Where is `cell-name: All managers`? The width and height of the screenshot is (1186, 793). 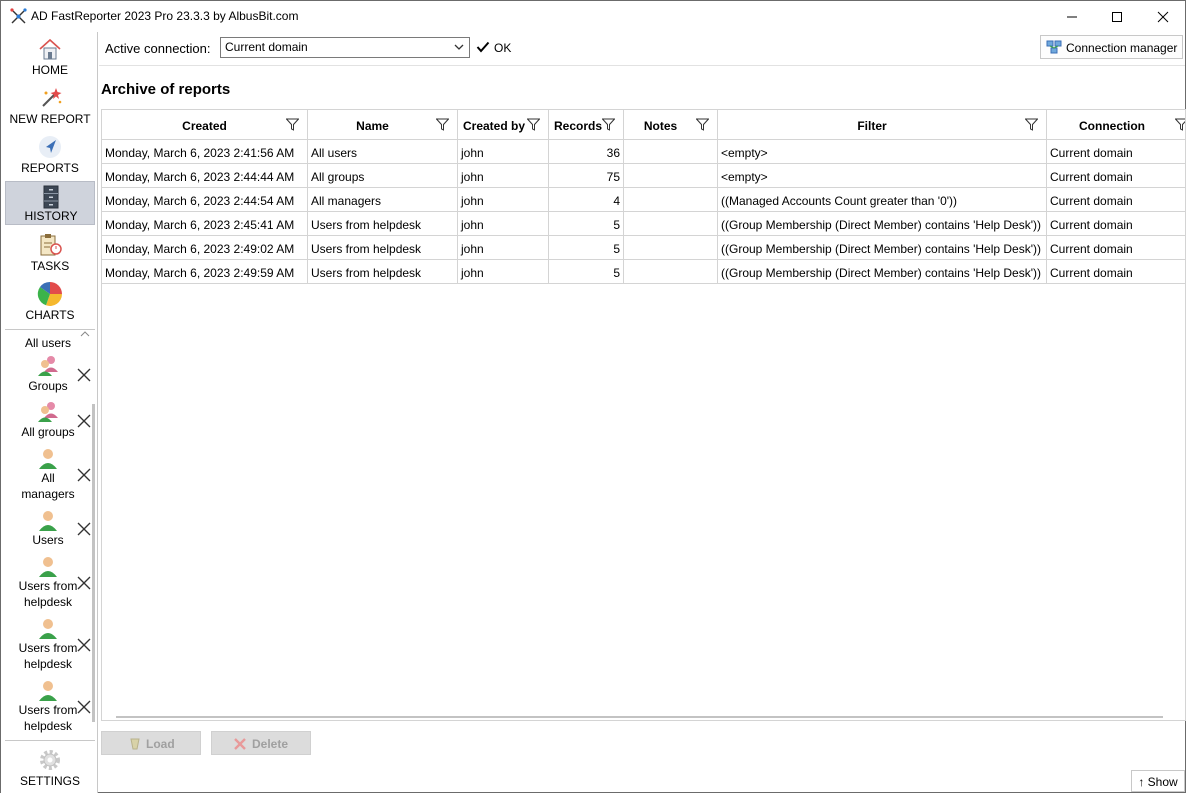
cell-name: All managers is located at coordinates (383, 200).